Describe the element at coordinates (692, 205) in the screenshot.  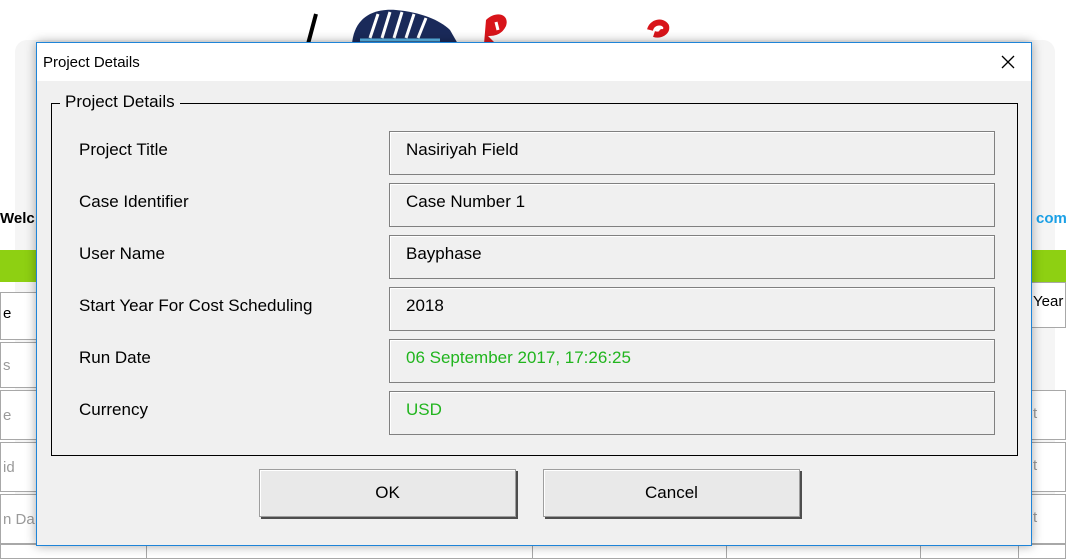
I see `case-identifier-field: Case Number 1` at that location.